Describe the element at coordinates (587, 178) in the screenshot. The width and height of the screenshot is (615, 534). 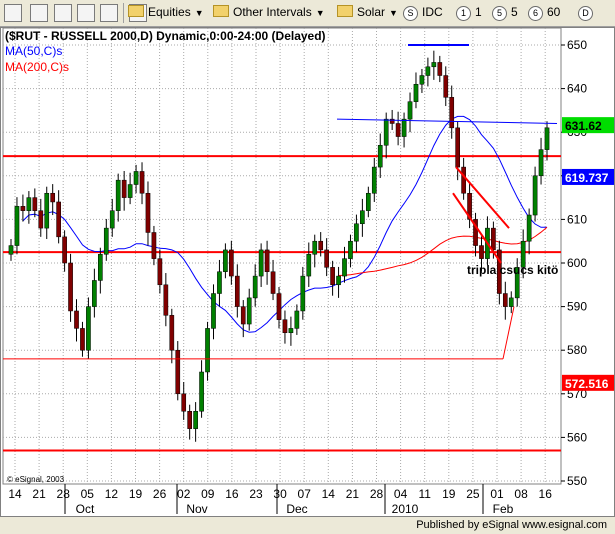
I see `price-tag-label: 619.737` at that location.